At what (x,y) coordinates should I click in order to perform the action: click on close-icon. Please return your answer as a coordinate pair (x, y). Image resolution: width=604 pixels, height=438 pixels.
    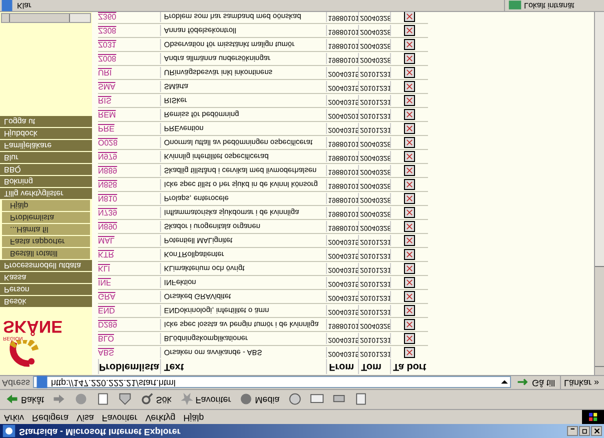
    Looking at the image, I should click on (597, 431).